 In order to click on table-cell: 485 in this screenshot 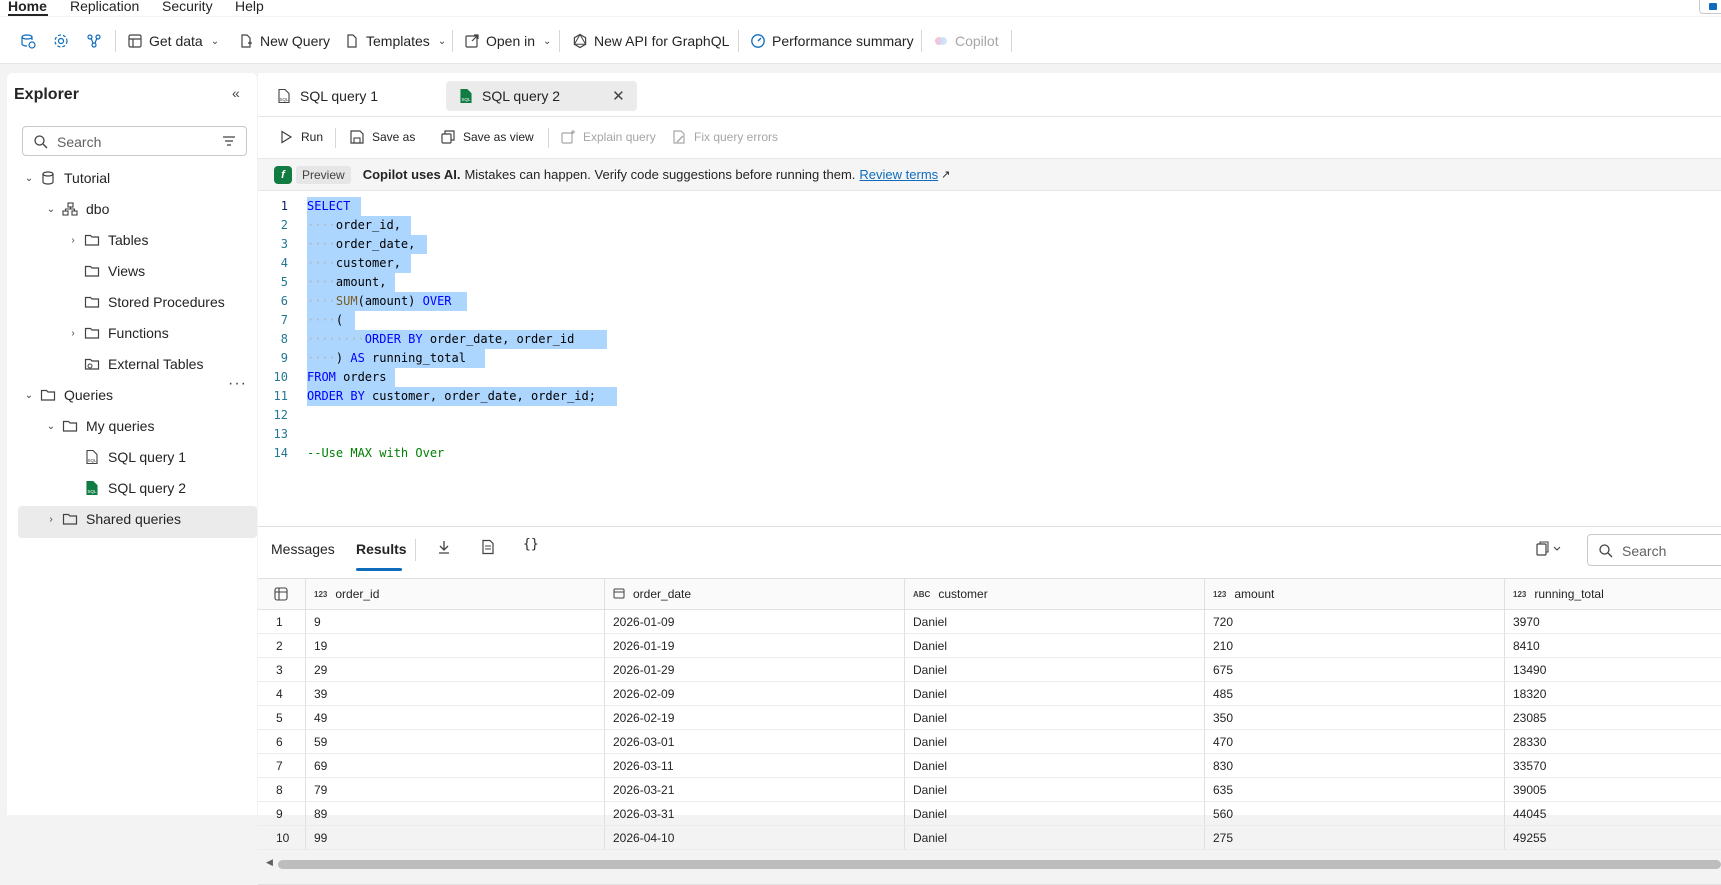, I will do `click(1354, 693)`.